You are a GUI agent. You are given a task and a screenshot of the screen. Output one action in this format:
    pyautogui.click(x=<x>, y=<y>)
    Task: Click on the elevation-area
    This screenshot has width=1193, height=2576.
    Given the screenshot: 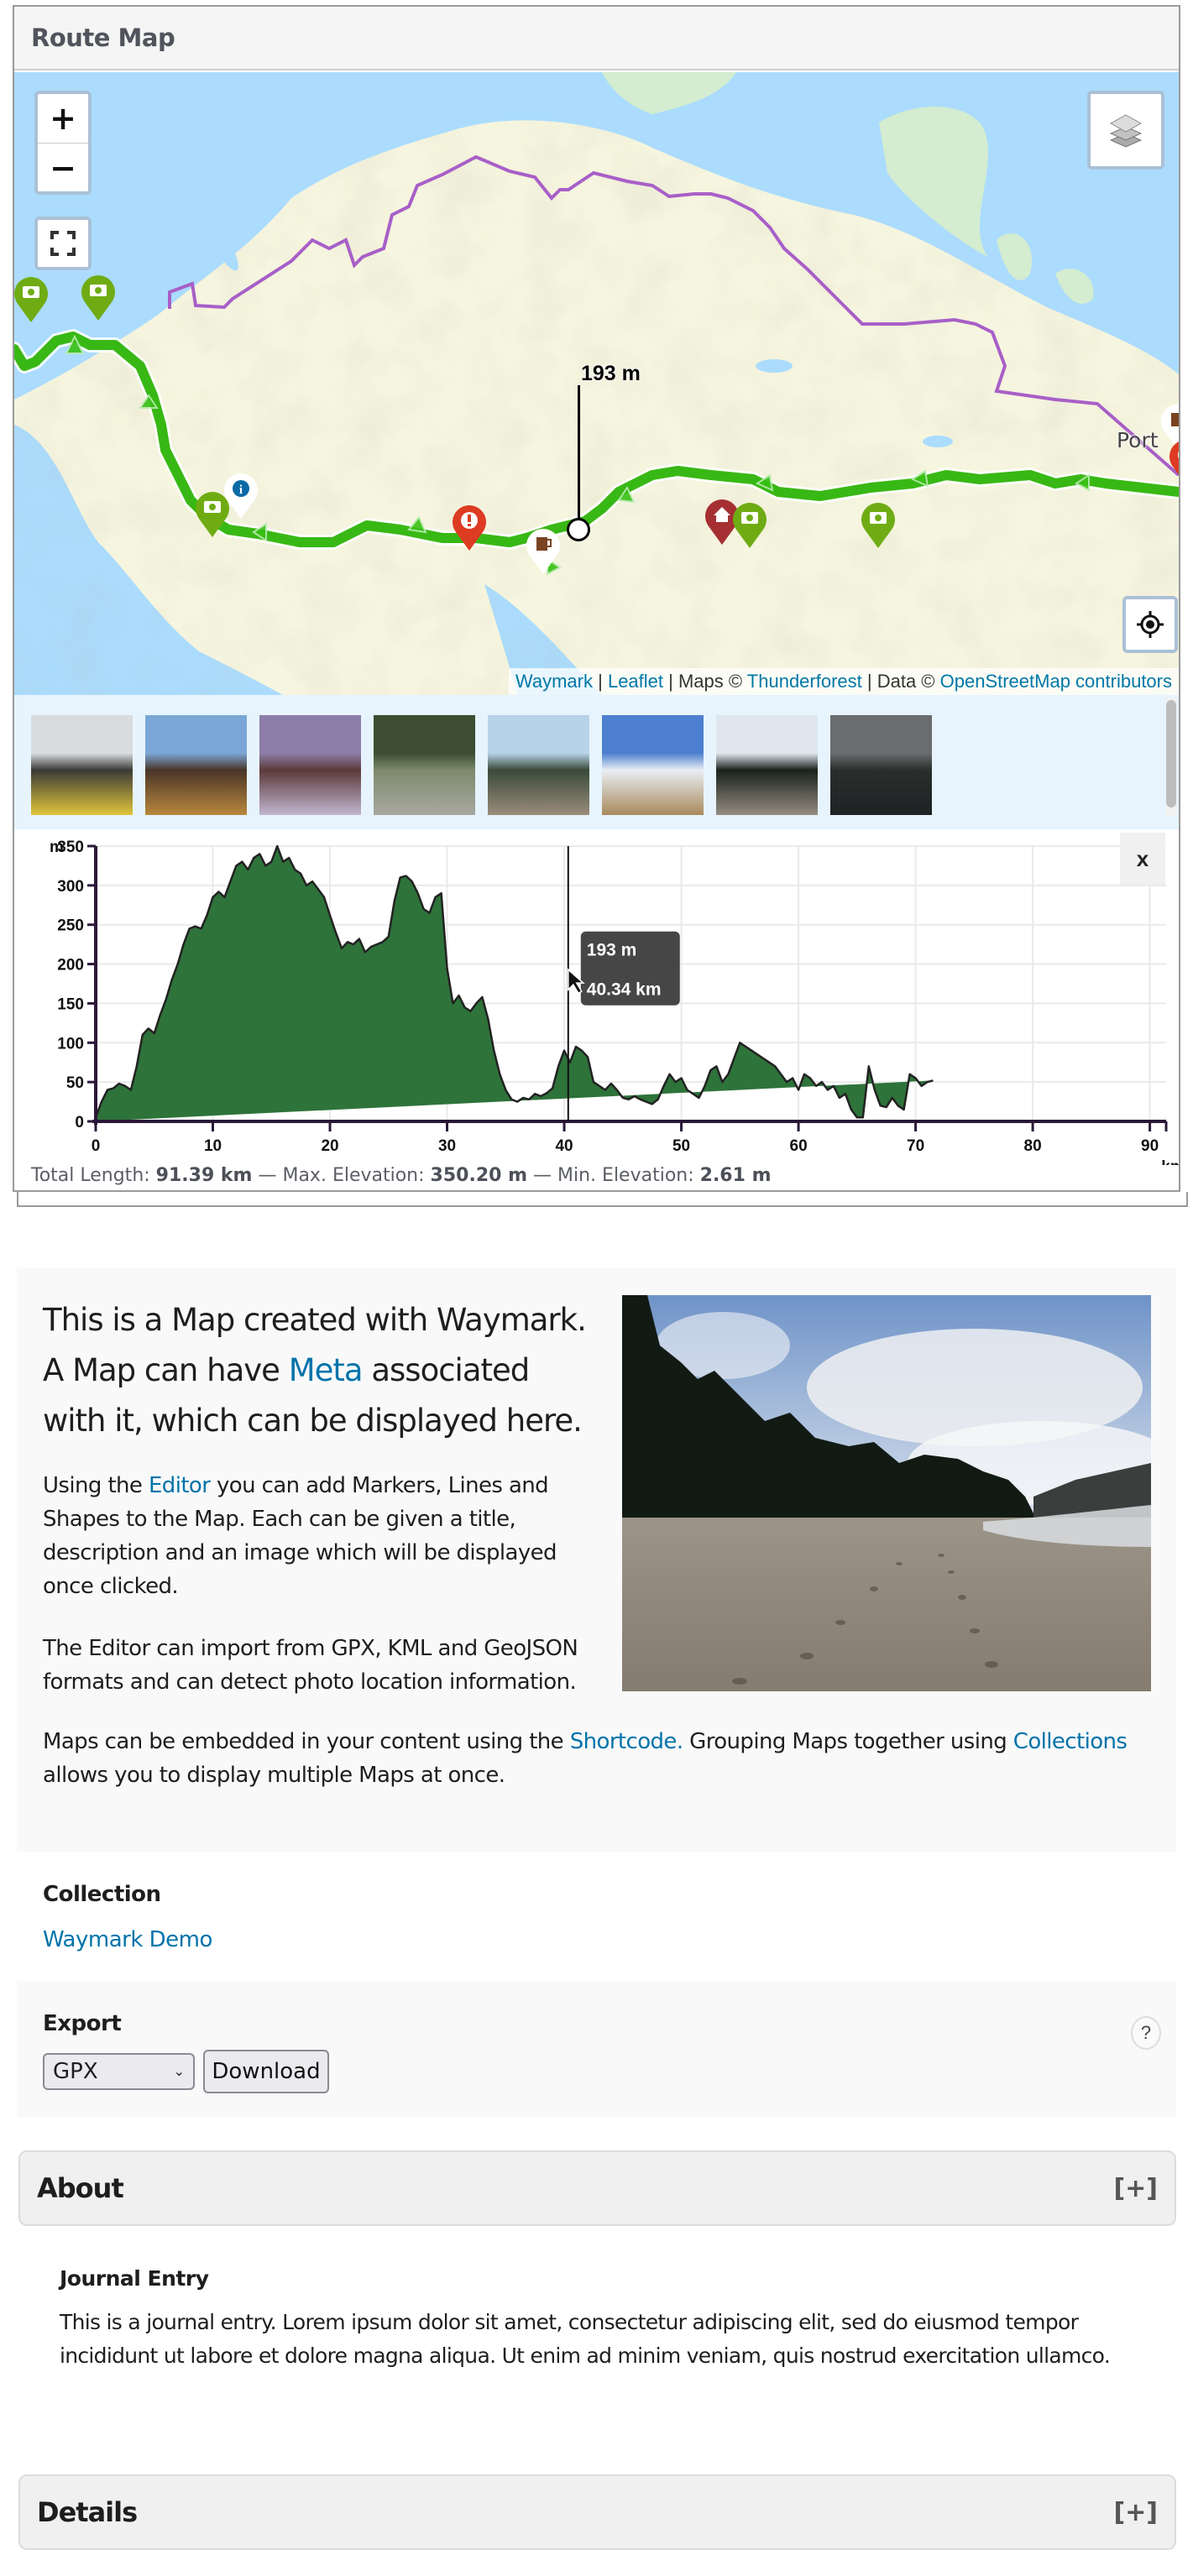 What is the action you would take?
    pyautogui.click(x=514, y=982)
    